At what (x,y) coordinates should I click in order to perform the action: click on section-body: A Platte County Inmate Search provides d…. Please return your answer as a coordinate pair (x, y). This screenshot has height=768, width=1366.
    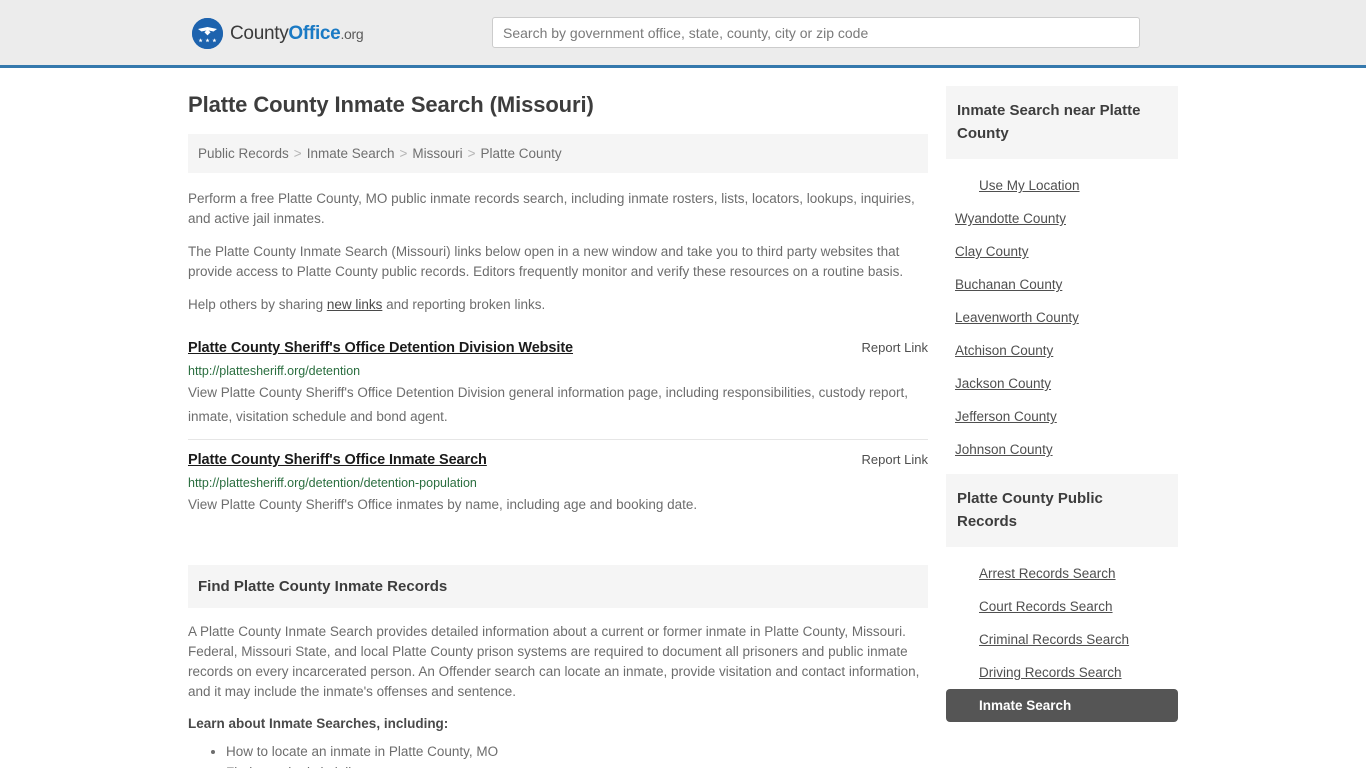
    Looking at the image, I should click on (558, 688).